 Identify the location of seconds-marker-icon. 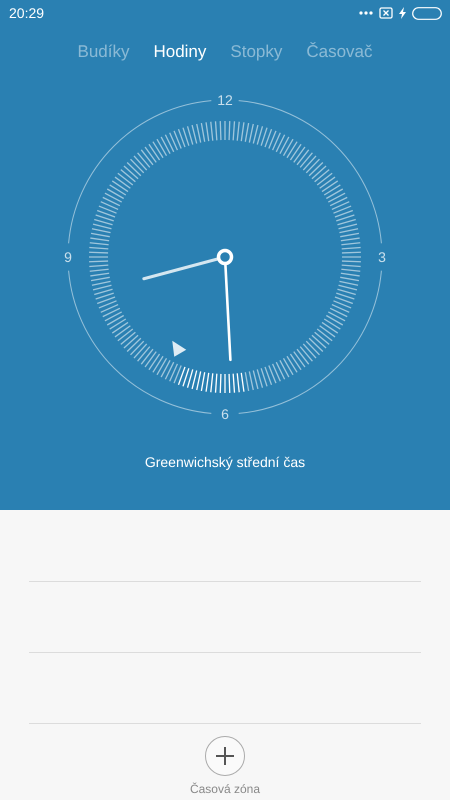
(179, 348).